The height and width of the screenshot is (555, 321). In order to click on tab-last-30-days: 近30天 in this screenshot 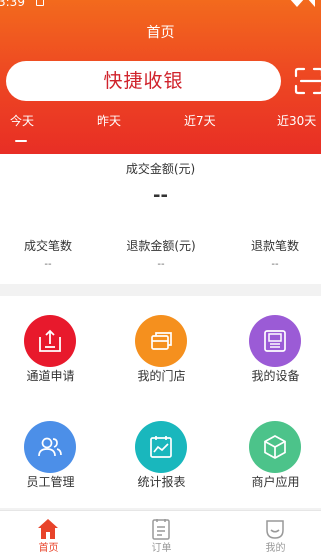, I will do `click(296, 121)`.